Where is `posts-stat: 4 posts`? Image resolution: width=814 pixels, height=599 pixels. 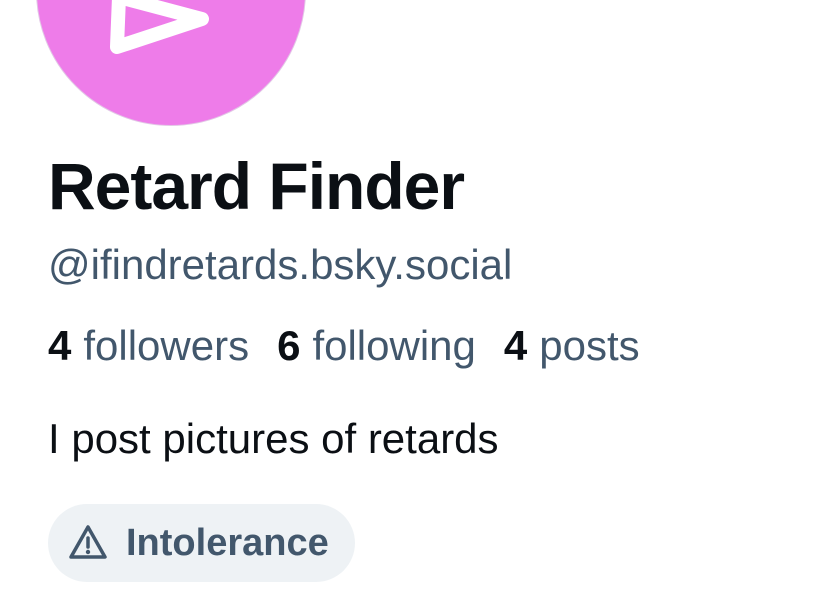
posts-stat: 4 posts is located at coordinates (572, 346).